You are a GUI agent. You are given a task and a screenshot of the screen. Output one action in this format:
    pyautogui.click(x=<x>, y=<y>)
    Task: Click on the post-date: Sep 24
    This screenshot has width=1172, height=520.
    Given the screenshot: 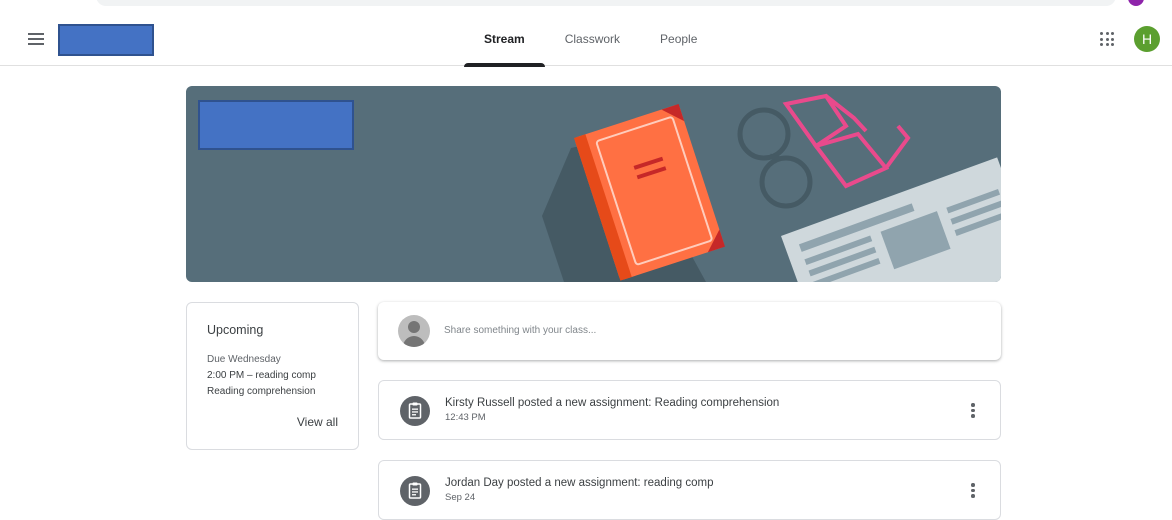 What is the action you would take?
    pyautogui.click(x=460, y=497)
    